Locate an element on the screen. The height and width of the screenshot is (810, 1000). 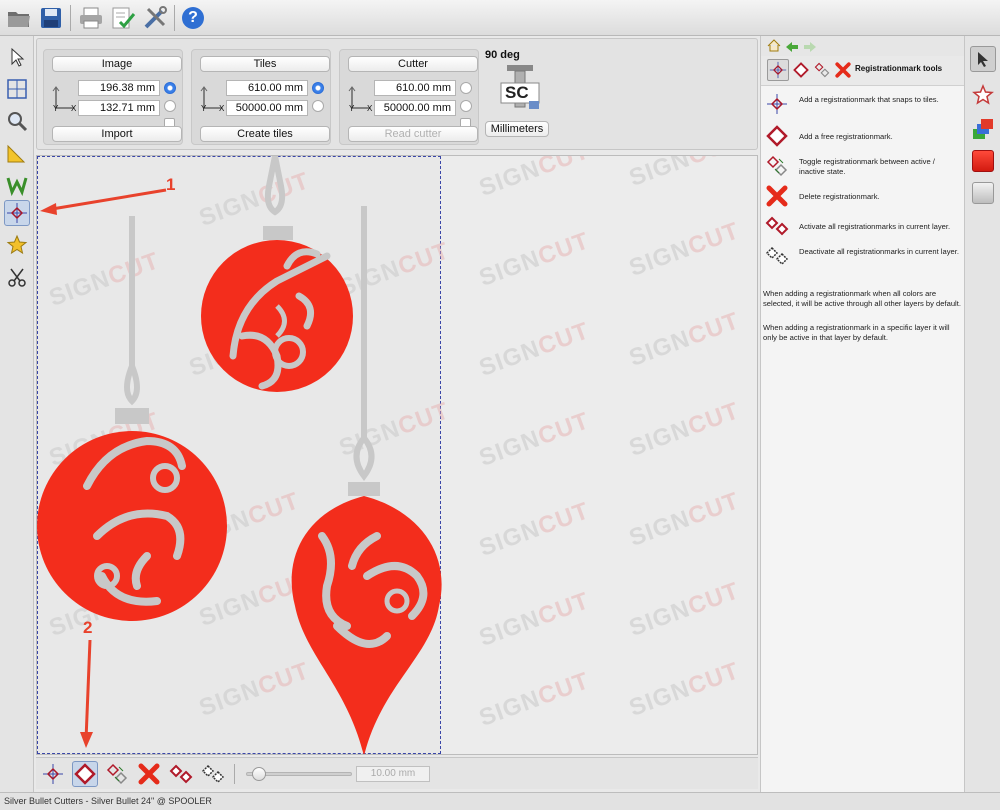
create-tiles-button: Create tiles is located at coordinates (265, 134).